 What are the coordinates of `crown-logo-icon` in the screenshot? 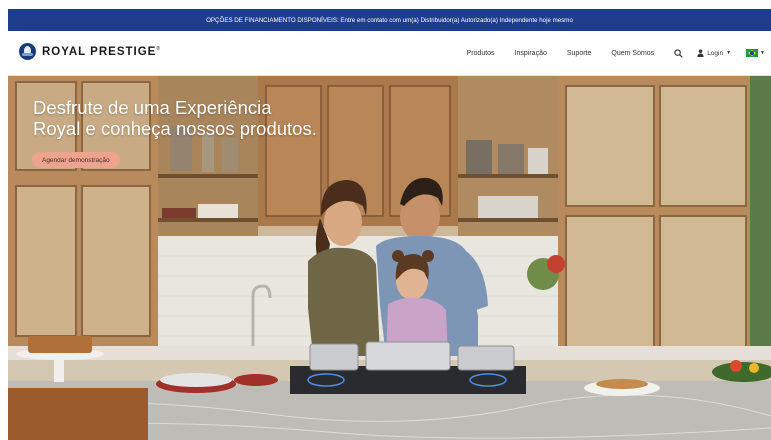 It's located at (27, 51).